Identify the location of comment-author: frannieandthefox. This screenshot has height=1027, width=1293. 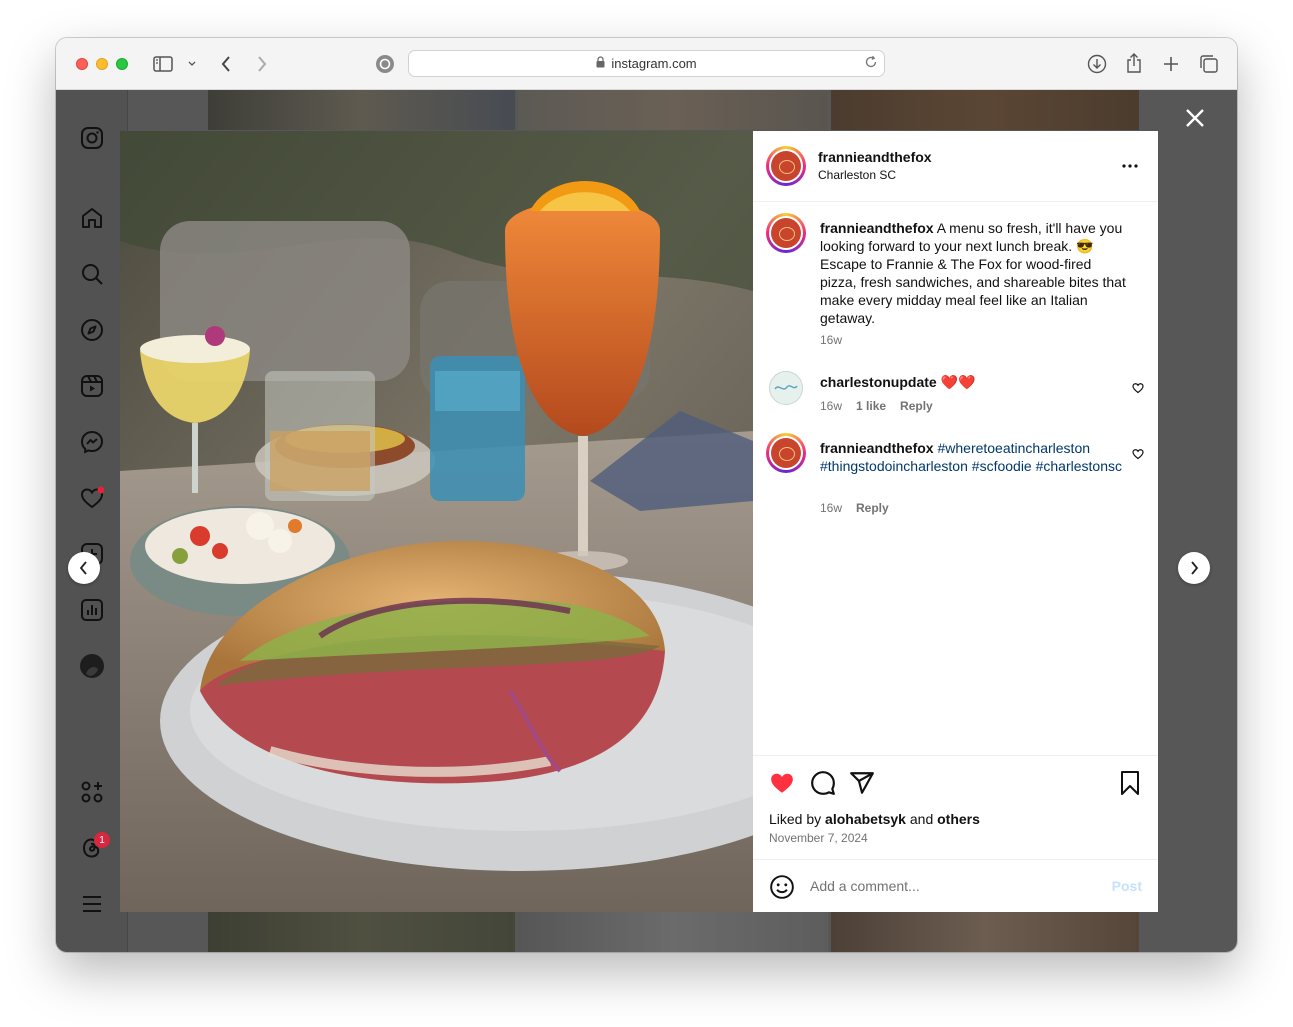
(877, 448).